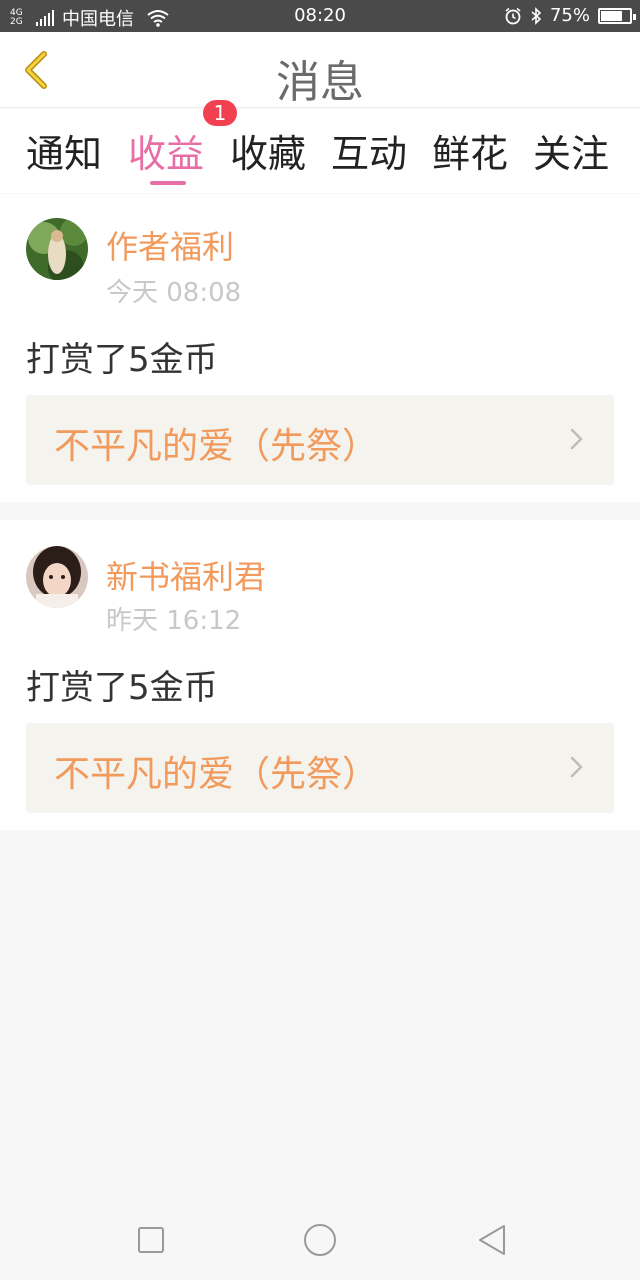  Describe the element at coordinates (151, 1240) in the screenshot. I see `recent-apps-icon` at that location.